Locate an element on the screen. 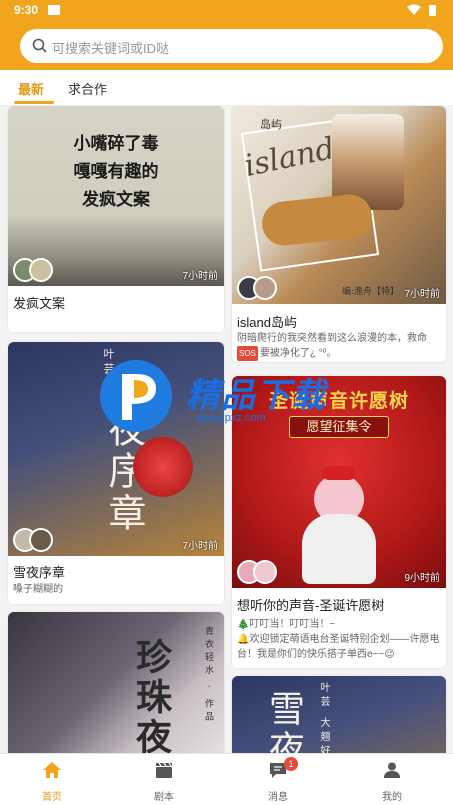 This screenshot has width=453, height=805. nav-script: 剧本 is located at coordinates (164, 782).